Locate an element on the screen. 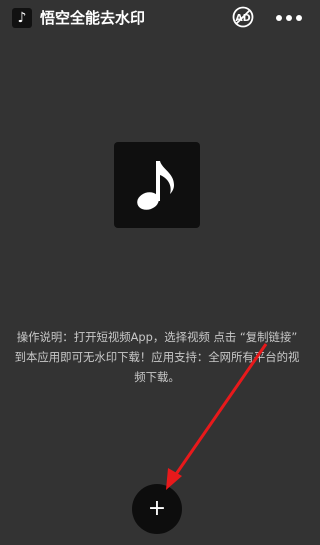 The height and width of the screenshot is (545, 320). app-title: 悟空全能去水印 is located at coordinates (93, 18).